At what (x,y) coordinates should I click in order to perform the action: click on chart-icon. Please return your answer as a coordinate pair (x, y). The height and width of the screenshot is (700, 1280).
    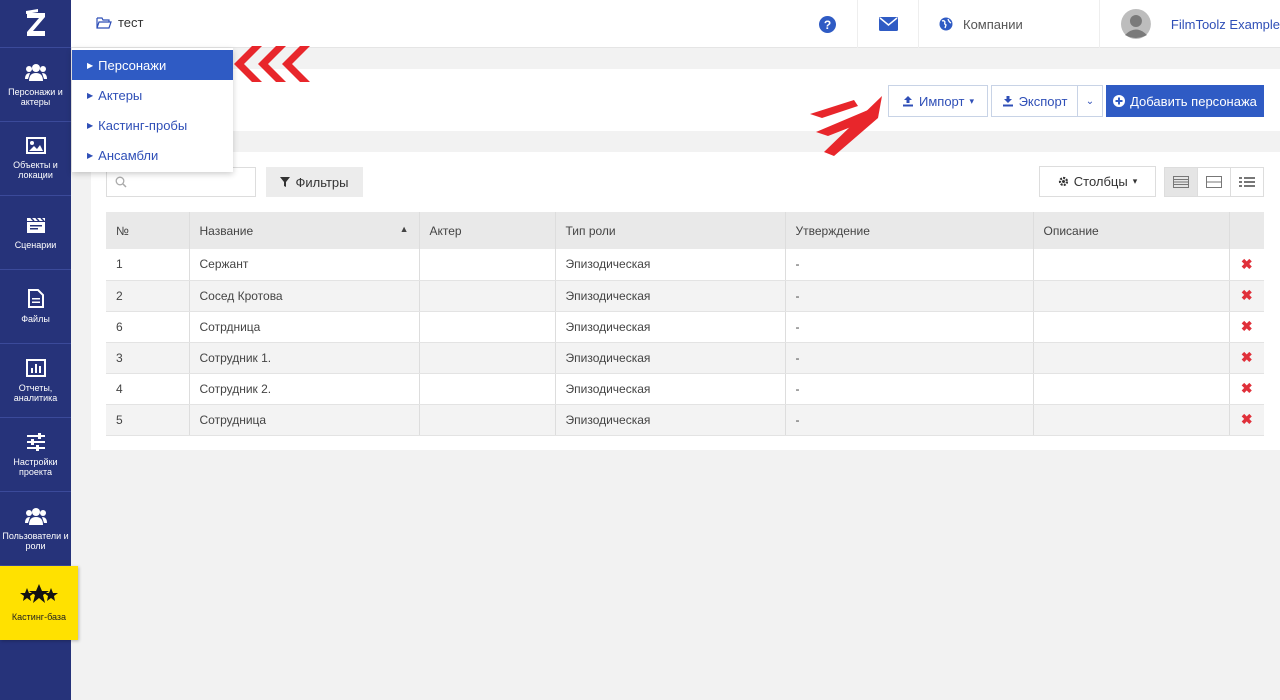
    Looking at the image, I should click on (35, 367).